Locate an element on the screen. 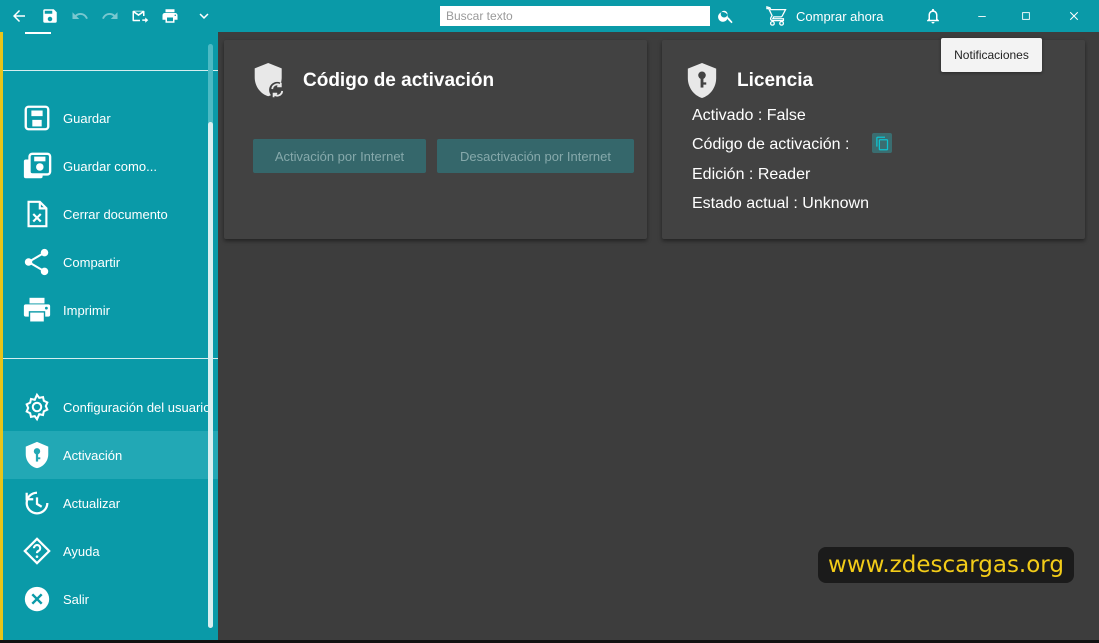  redo-icon is located at coordinates (110, 16).